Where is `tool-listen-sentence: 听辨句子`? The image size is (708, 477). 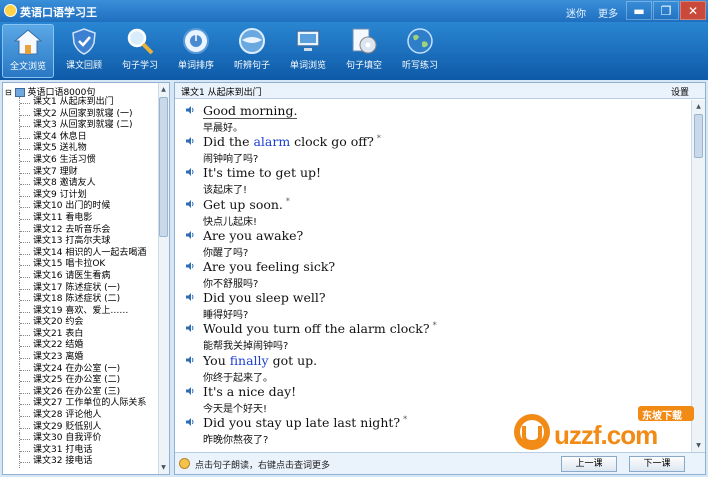 tool-listen-sentence: 听辨句子 is located at coordinates (252, 51).